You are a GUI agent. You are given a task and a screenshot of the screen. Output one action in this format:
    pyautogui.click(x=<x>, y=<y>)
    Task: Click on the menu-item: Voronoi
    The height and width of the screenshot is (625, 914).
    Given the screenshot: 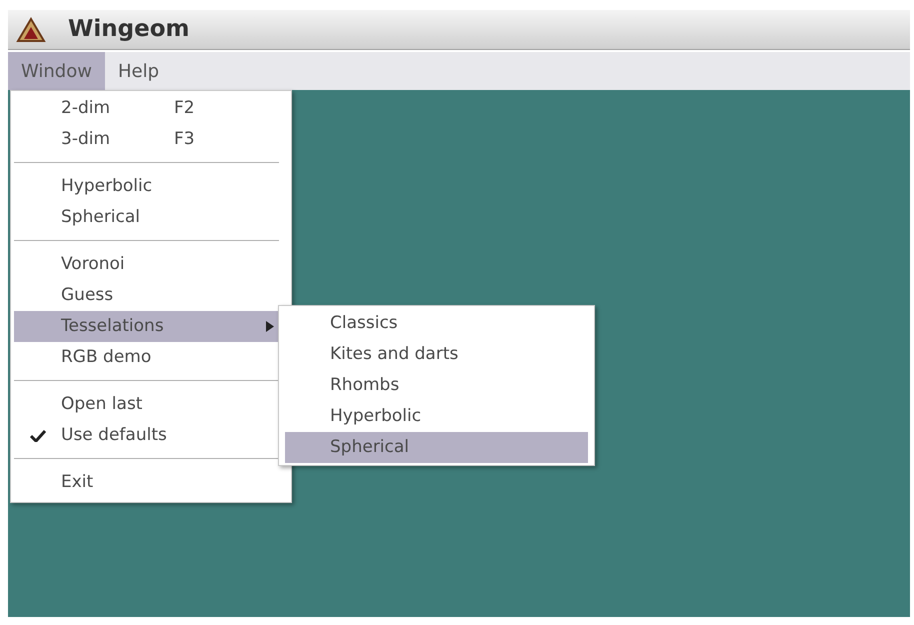 What is the action you would take?
    pyautogui.click(x=146, y=264)
    